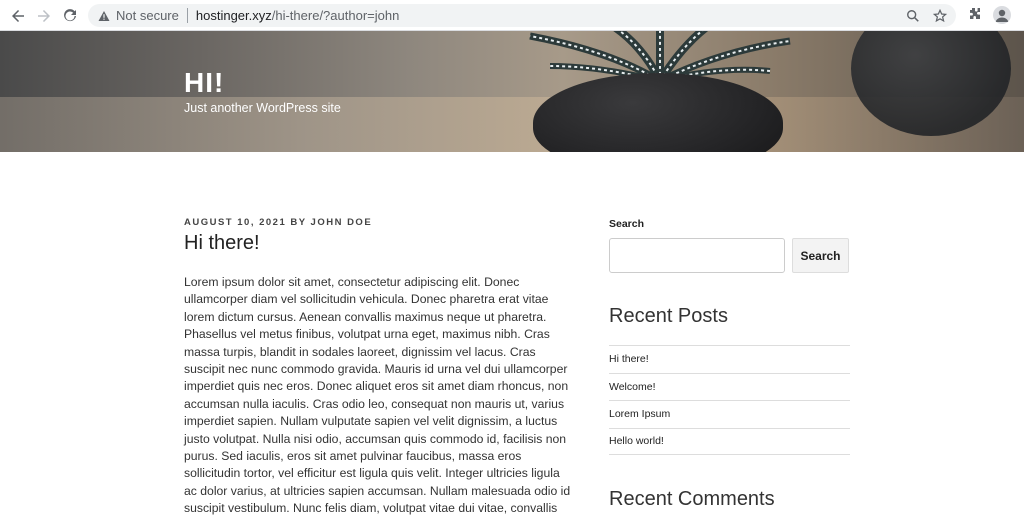  Describe the element at coordinates (939, 15) in the screenshot. I see `star-icon` at that location.